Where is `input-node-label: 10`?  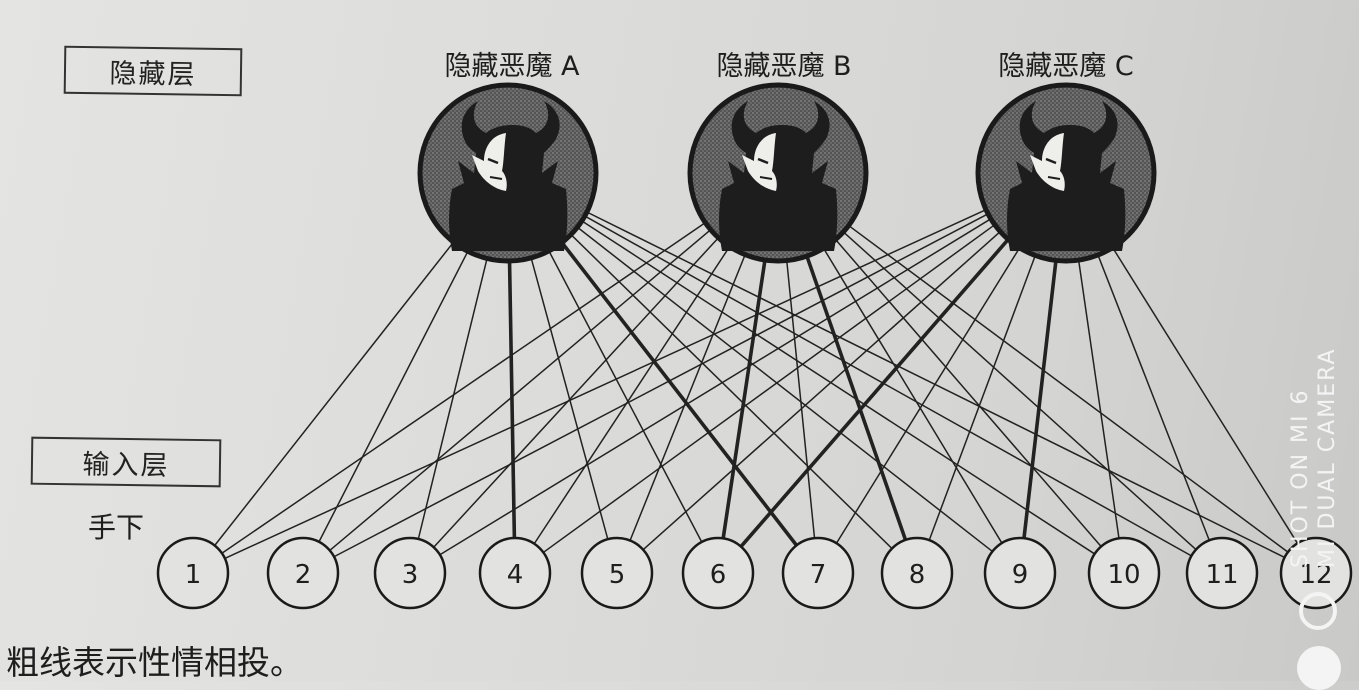 input-node-label: 10 is located at coordinates (1123, 575).